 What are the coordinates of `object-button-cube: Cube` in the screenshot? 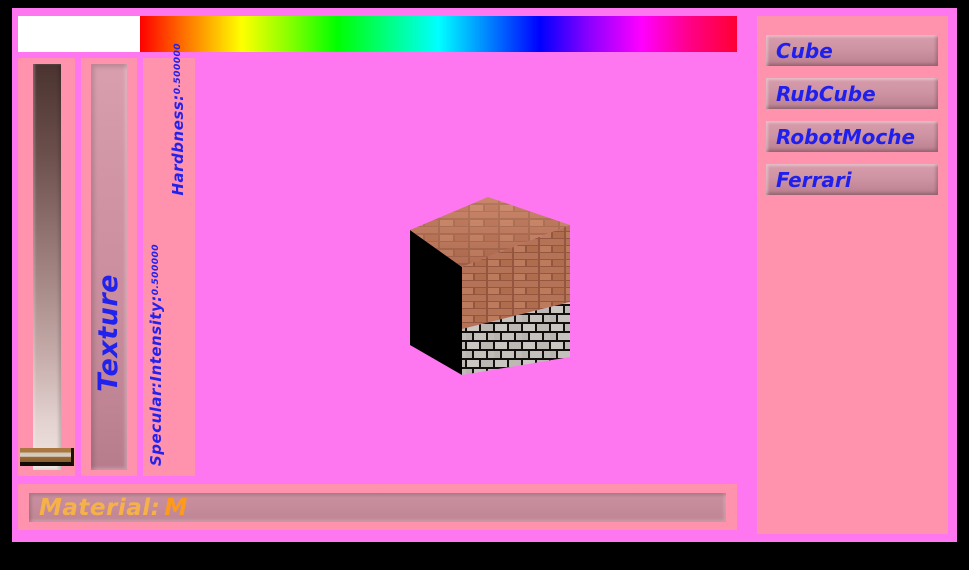 It's located at (852, 50).